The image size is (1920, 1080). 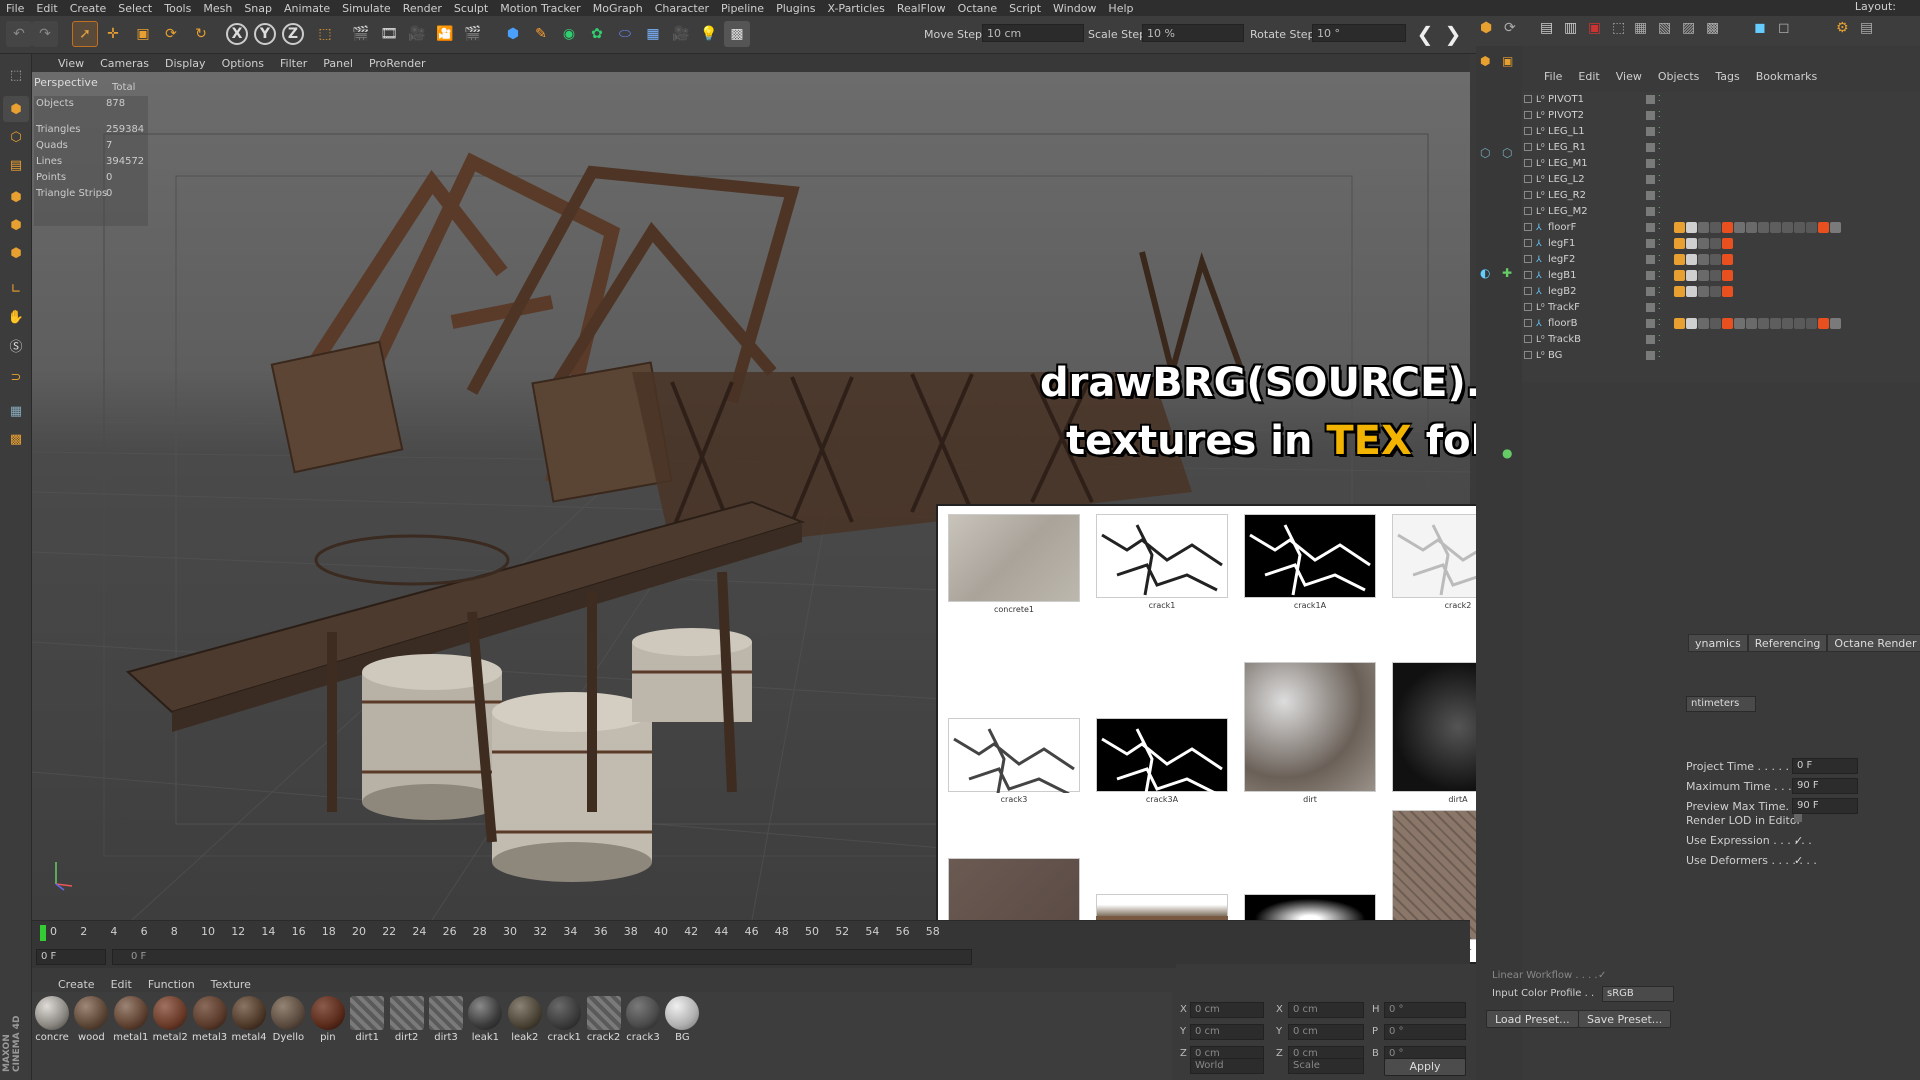 I want to click on viewport-menu-item: Cameras, so click(x=124, y=63).